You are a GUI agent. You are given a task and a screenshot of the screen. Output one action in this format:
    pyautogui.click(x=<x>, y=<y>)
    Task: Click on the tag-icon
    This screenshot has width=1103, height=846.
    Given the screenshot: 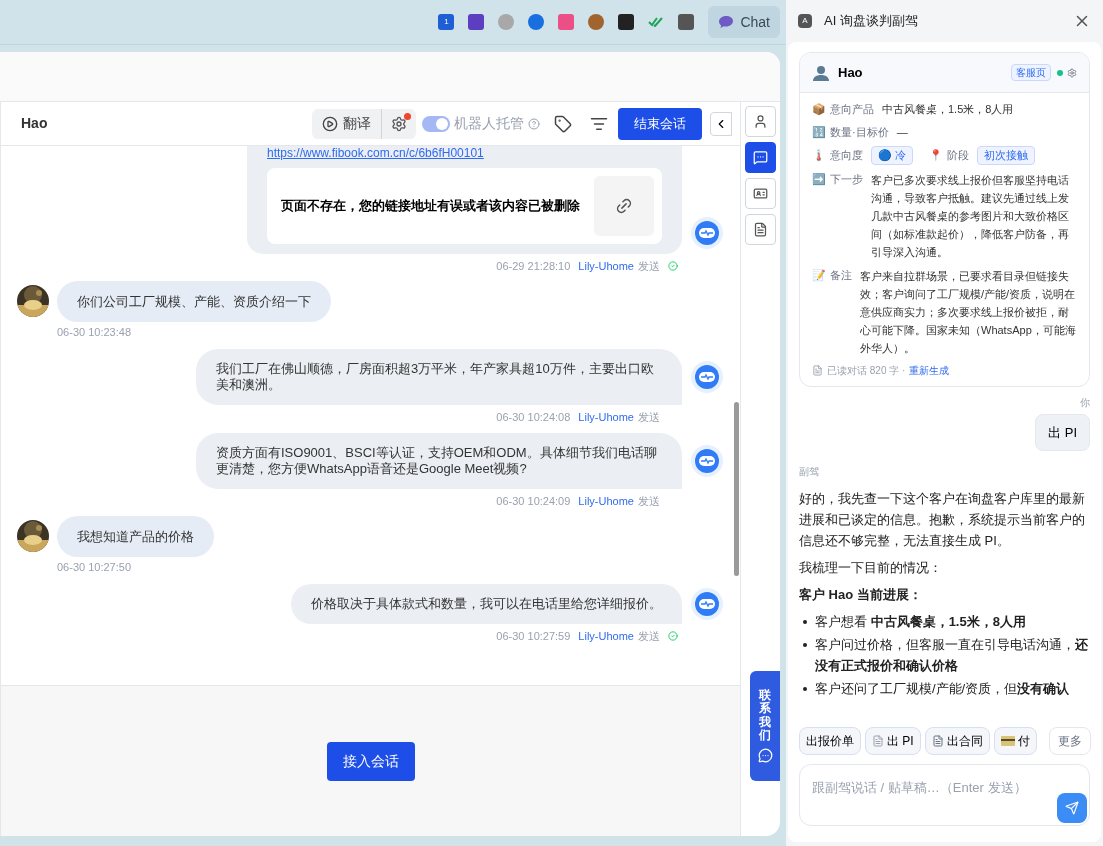 What is the action you would take?
    pyautogui.click(x=563, y=123)
    